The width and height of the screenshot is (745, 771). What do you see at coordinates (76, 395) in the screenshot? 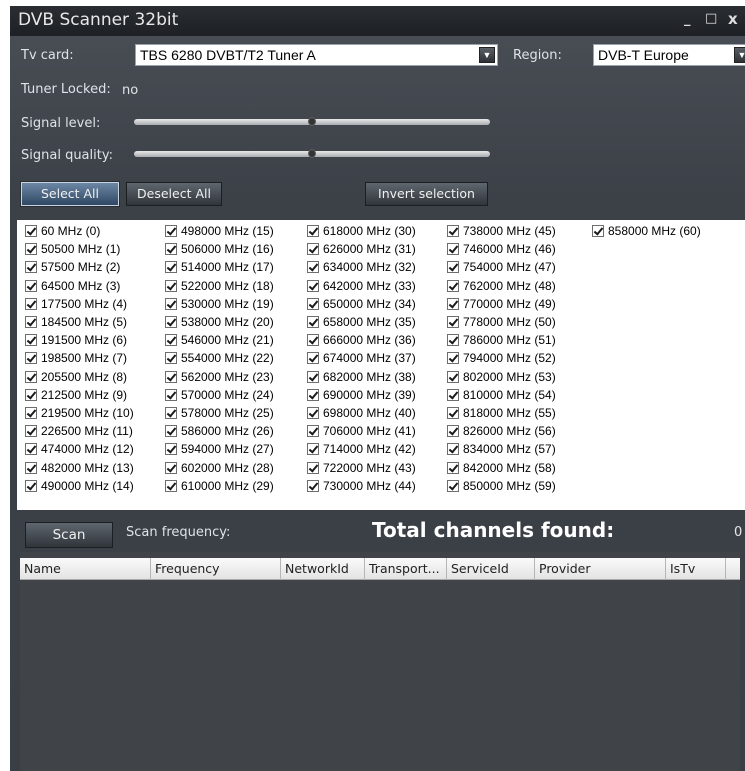
I see `frequency-checkbox-item: 212500 MHz (9)` at bounding box center [76, 395].